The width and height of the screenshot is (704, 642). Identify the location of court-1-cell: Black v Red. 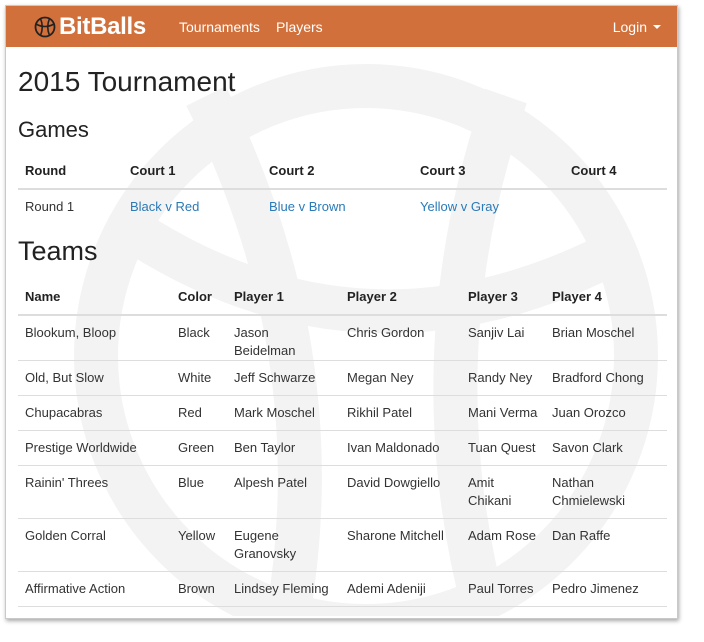
(192, 206).